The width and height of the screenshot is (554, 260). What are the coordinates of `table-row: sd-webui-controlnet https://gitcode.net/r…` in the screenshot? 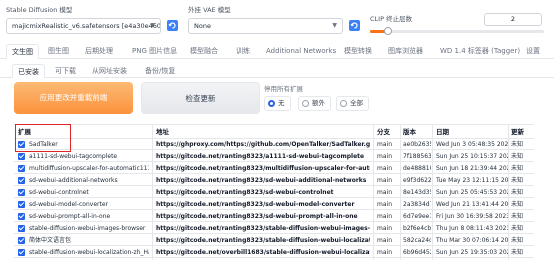 It's located at (274, 192).